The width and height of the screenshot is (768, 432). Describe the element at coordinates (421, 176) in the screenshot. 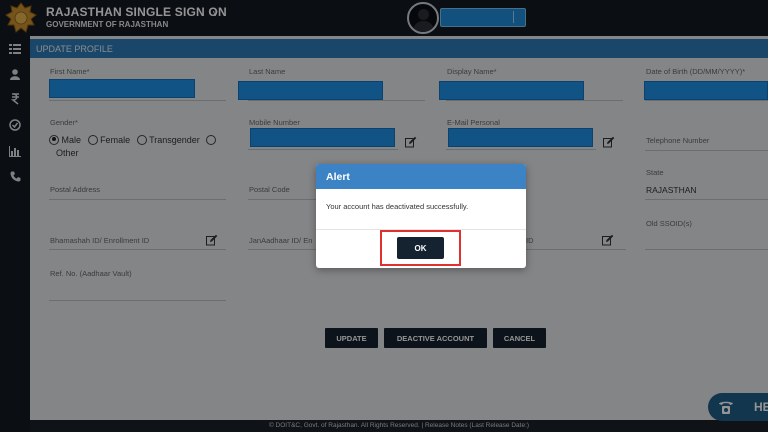

I see `alert-title: Alert` at that location.